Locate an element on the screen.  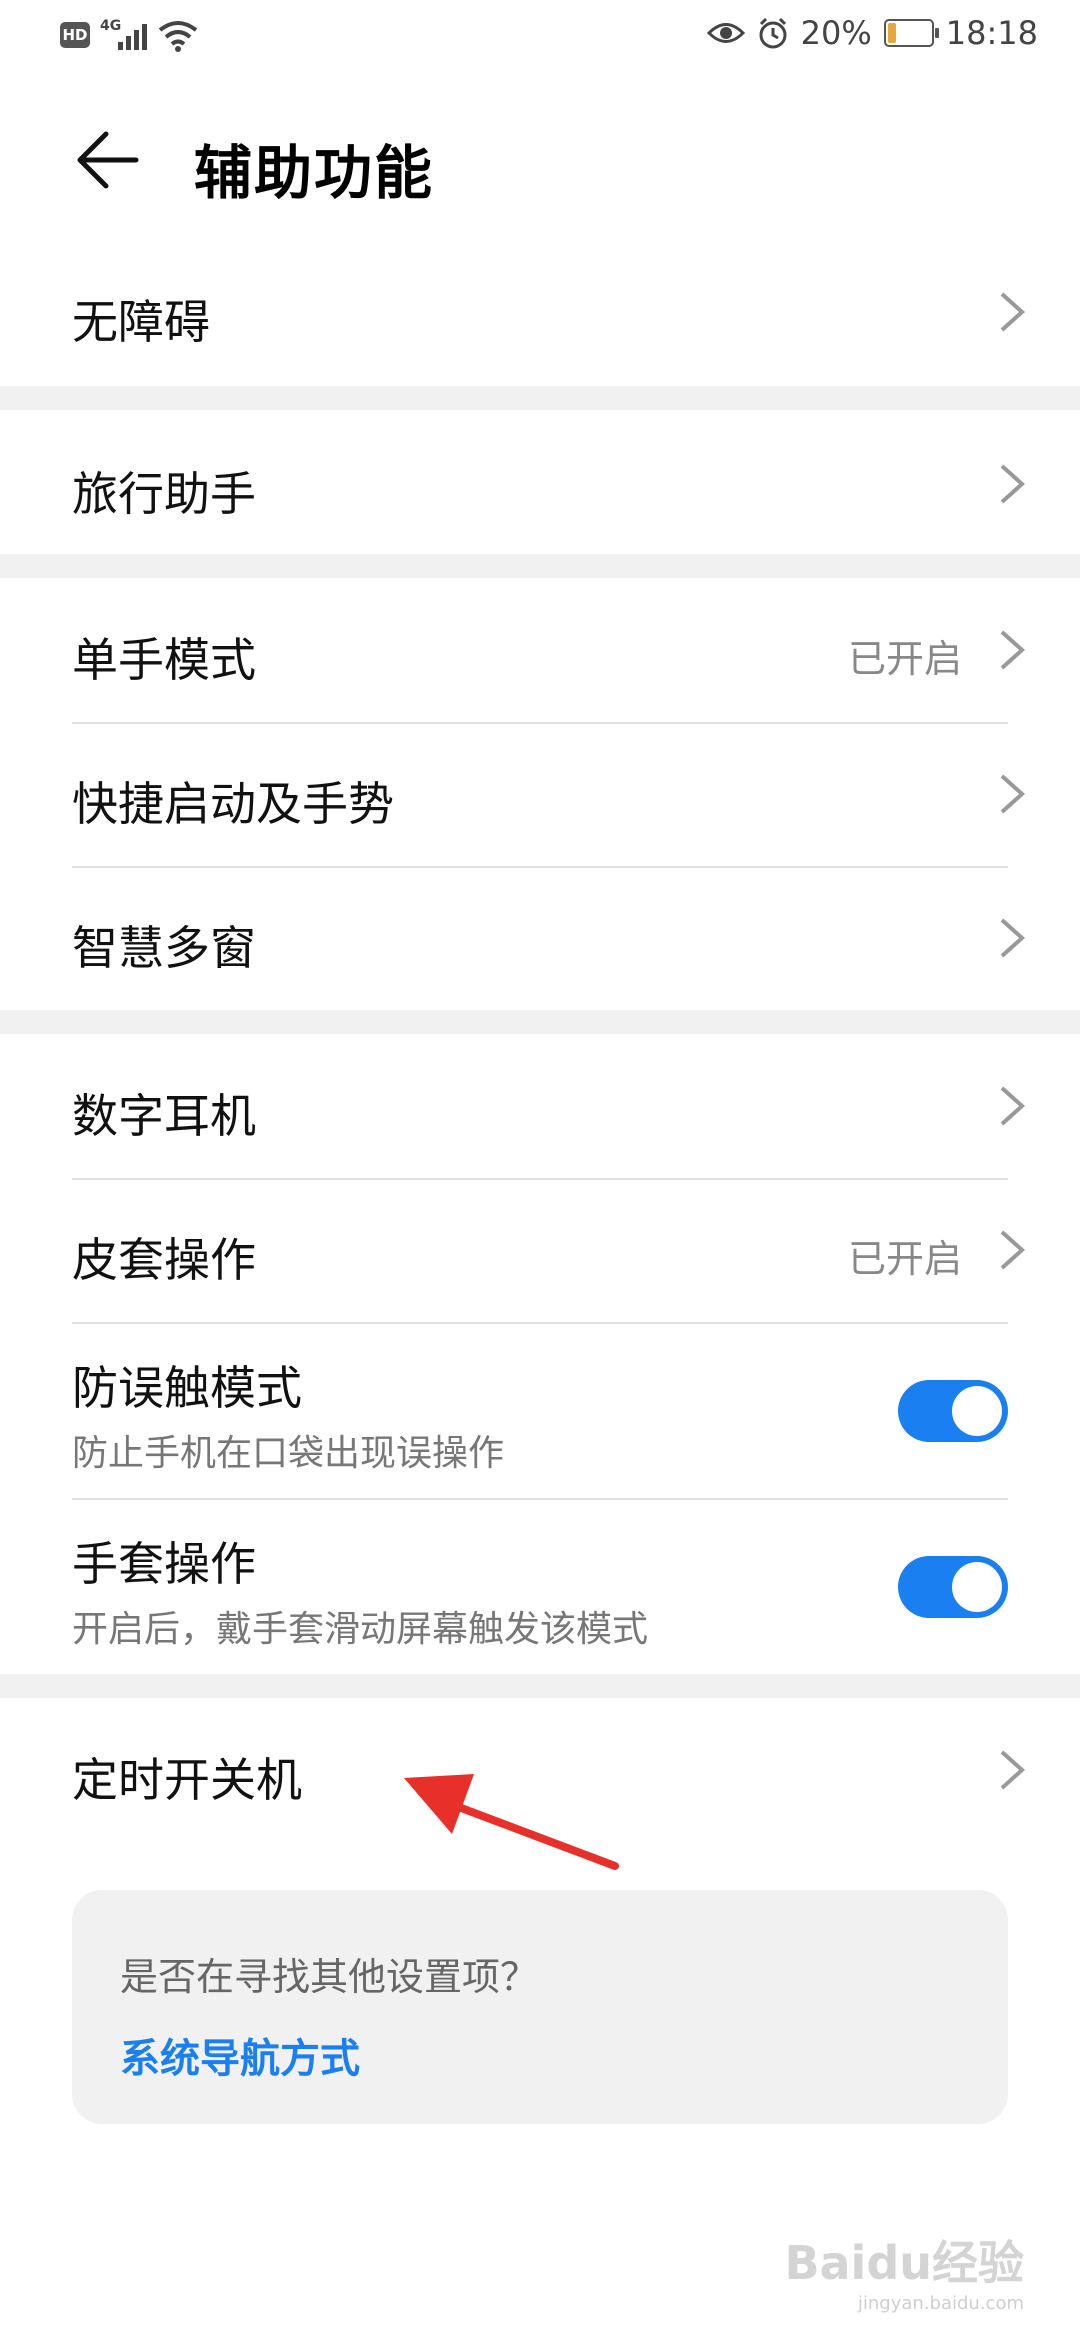
battery-percent: 20% is located at coordinates (836, 33).